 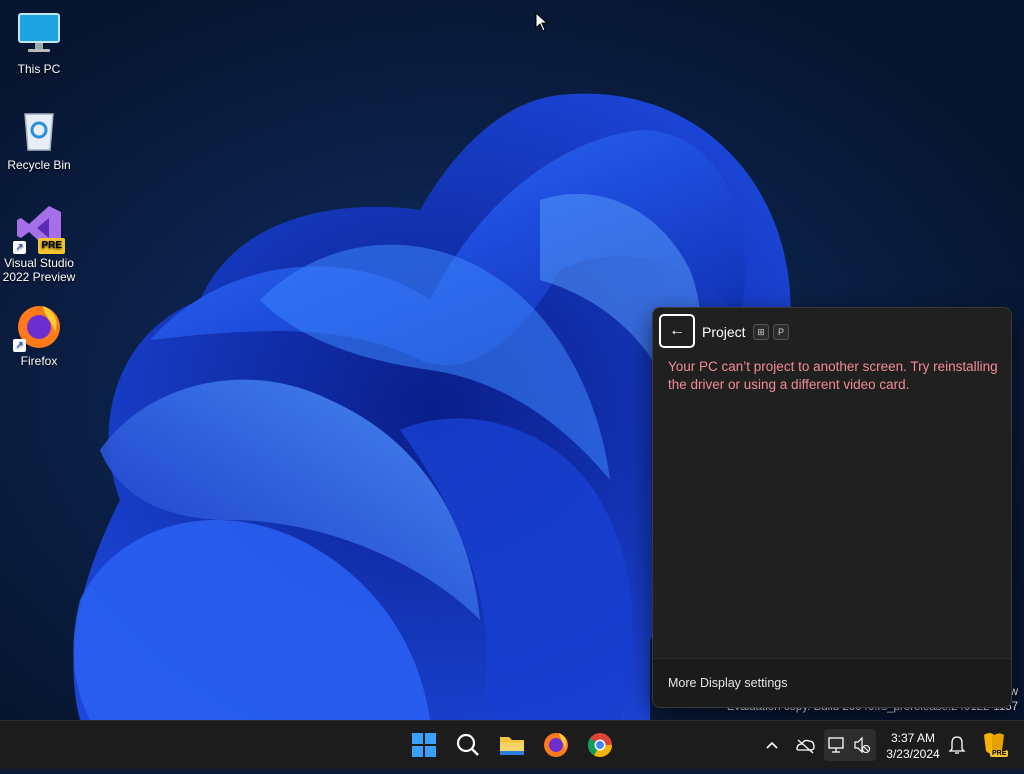 I want to click on desktop-icon-firefox: ↗ Firefox, so click(x=39, y=335).